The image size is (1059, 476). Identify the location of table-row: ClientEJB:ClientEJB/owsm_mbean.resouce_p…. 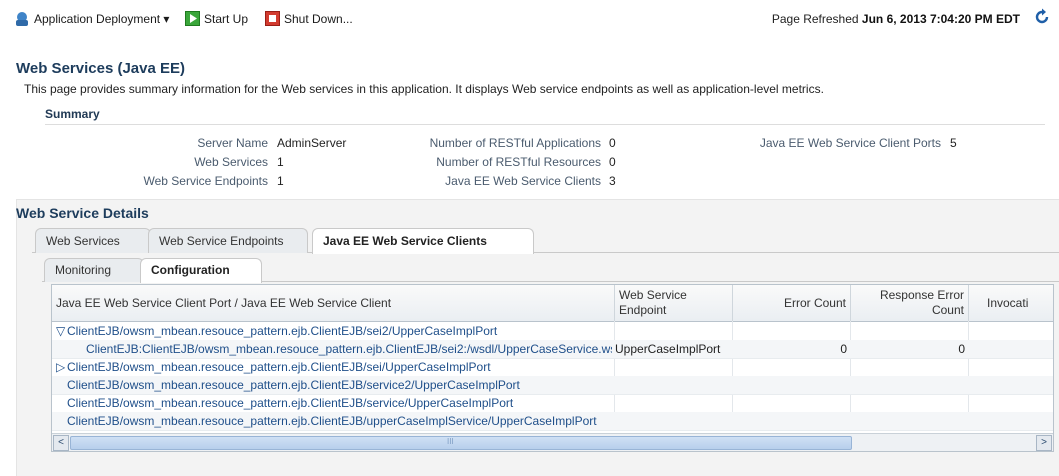
(552, 349).